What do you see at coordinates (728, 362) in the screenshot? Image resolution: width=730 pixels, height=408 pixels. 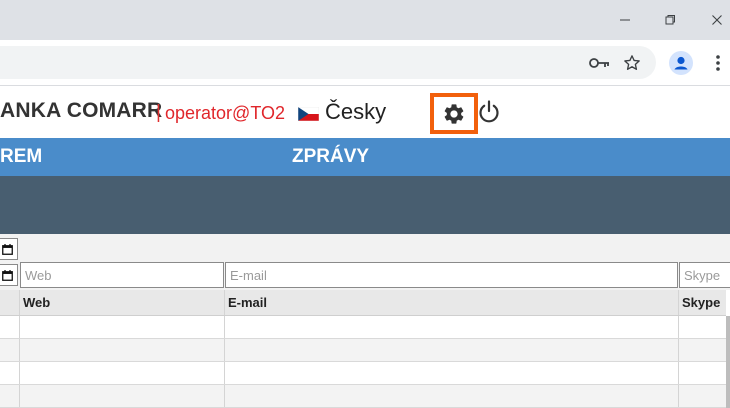 I see `table-scrollbar` at bounding box center [728, 362].